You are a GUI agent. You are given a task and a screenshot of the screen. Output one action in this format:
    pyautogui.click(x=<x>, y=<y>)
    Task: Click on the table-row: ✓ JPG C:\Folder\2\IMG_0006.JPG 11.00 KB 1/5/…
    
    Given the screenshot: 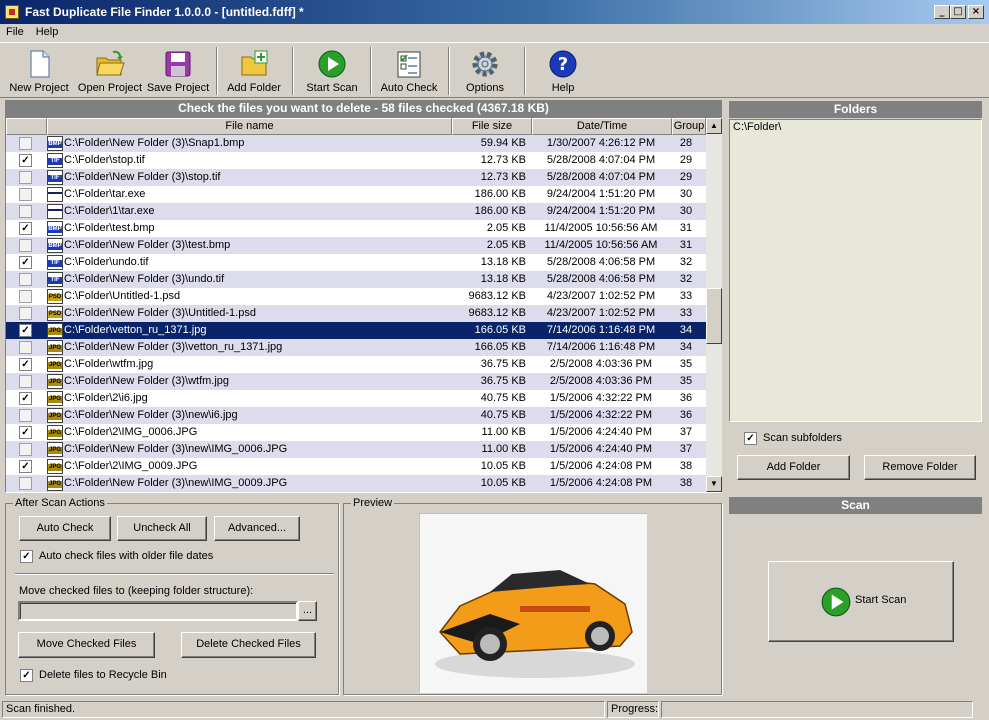 What is the action you would take?
    pyautogui.click(x=356, y=432)
    